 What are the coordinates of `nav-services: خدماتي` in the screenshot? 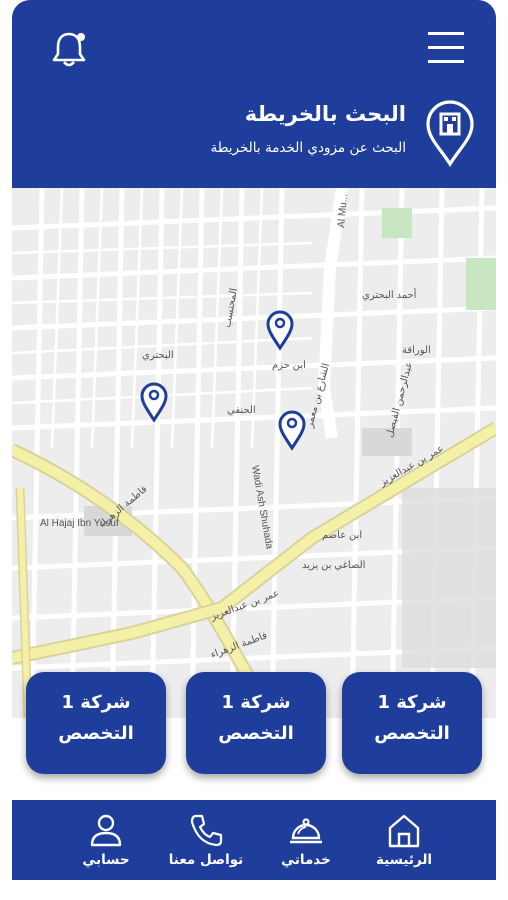 It's located at (306, 844).